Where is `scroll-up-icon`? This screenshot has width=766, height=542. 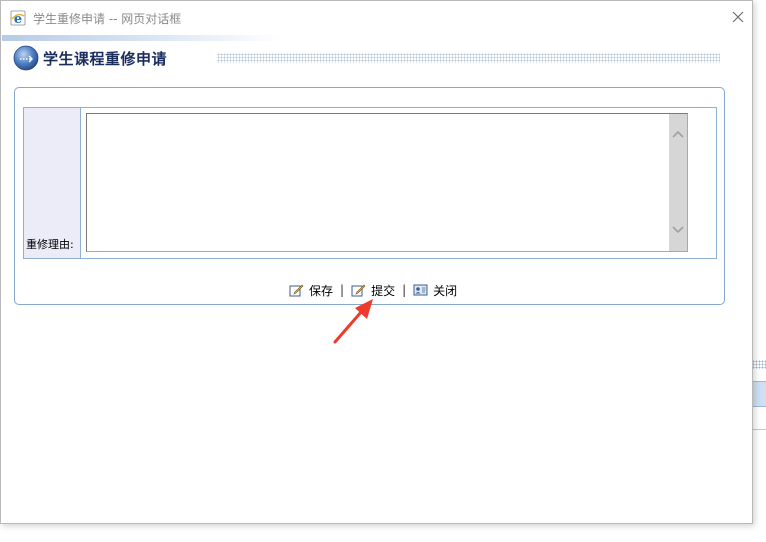 scroll-up-icon is located at coordinates (678, 135).